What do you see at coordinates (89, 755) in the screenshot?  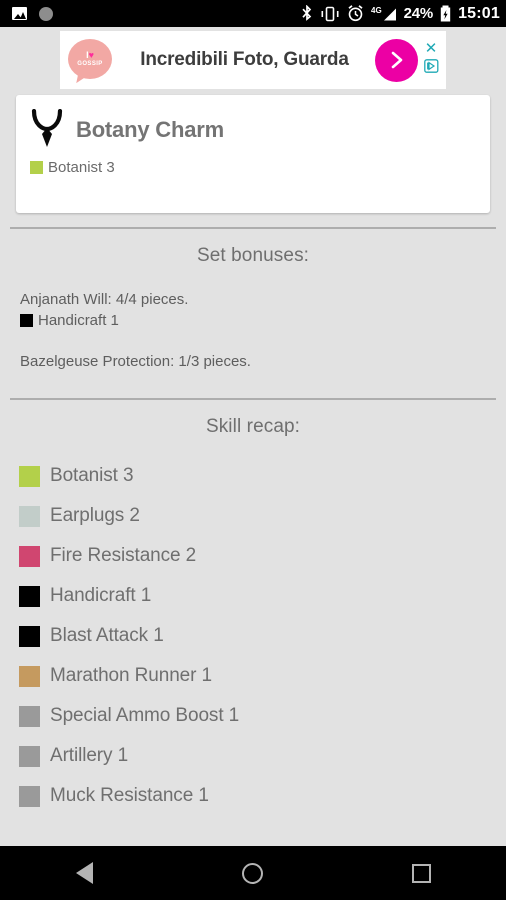 I see `skill-recap-label: Artillery 1` at bounding box center [89, 755].